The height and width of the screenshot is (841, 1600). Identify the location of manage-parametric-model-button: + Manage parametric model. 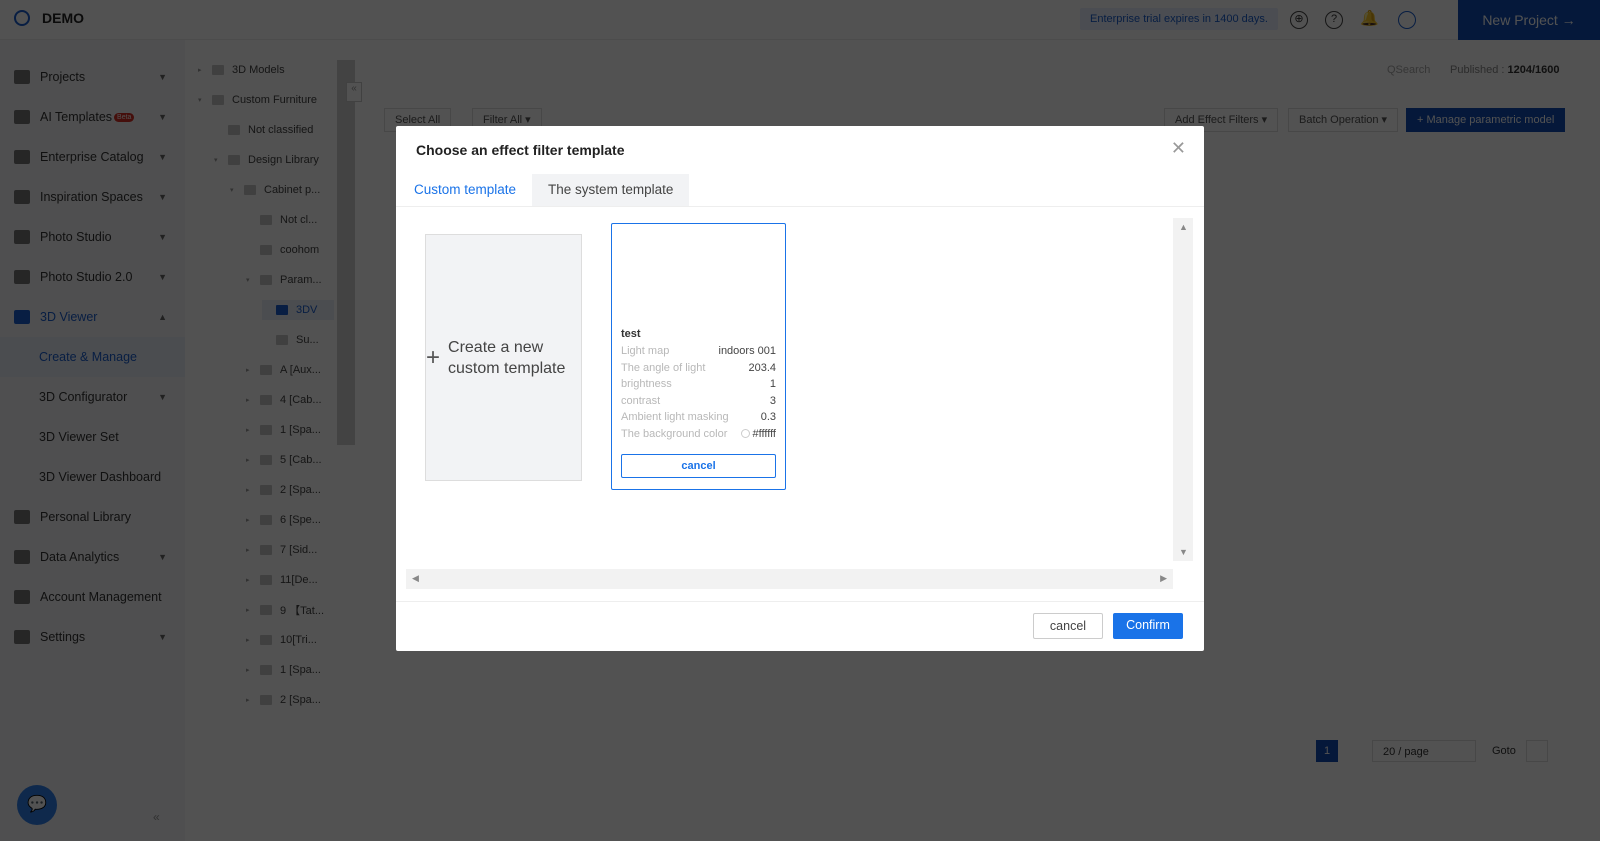
(1486, 120).